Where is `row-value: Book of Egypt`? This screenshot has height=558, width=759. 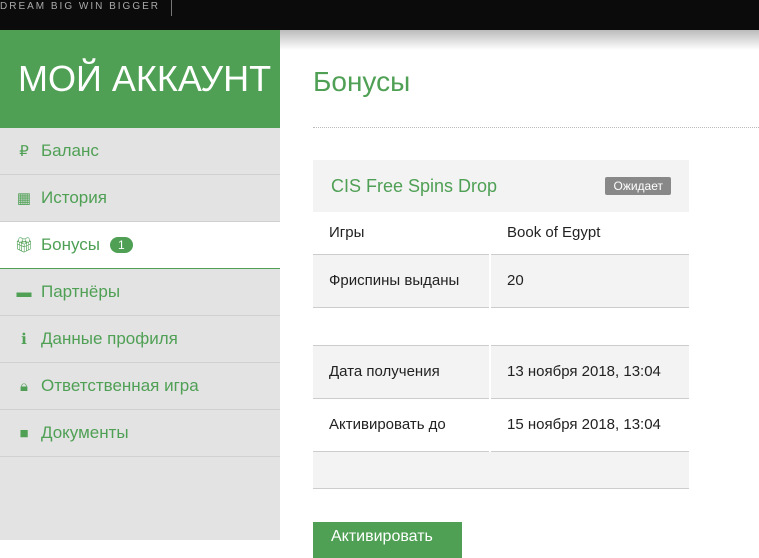 row-value: Book of Egypt is located at coordinates (589, 233).